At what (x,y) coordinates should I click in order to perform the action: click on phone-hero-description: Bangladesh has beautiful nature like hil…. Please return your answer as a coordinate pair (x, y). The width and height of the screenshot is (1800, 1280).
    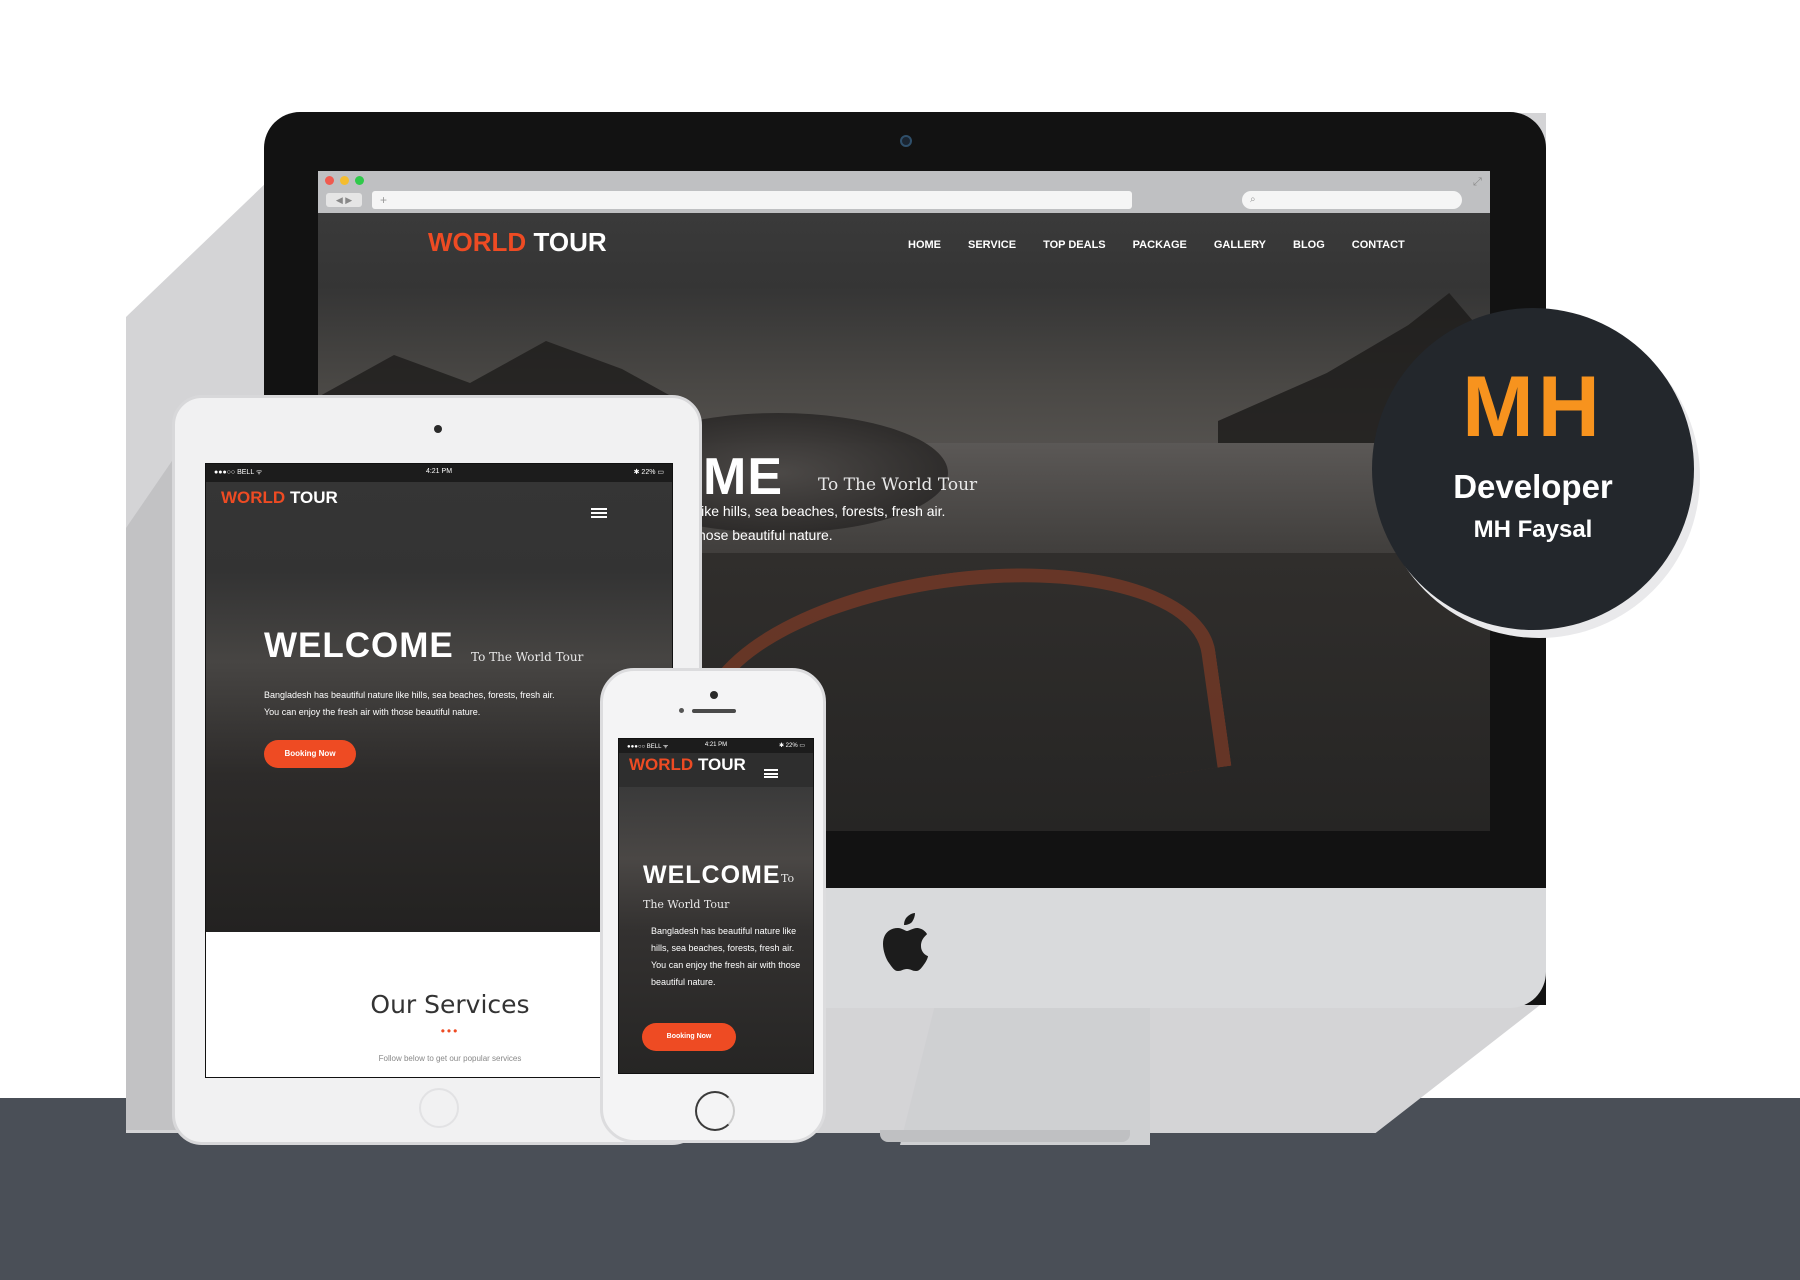
    Looking at the image, I should click on (726, 957).